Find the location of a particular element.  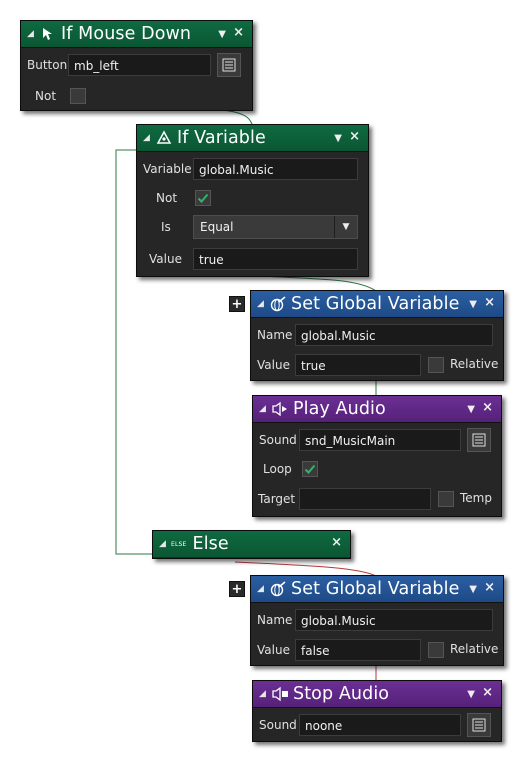

stop-audio-header: ◢ Stop Audio ▼ × is located at coordinates (377, 694).